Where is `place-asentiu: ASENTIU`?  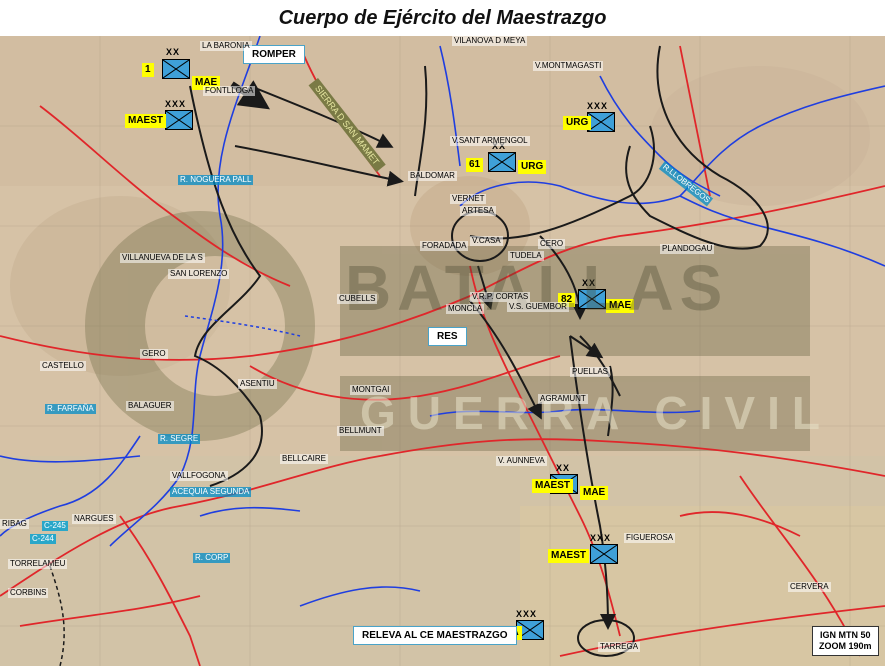 place-asentiu: ASENTIU is located at coordinates (257, 384).